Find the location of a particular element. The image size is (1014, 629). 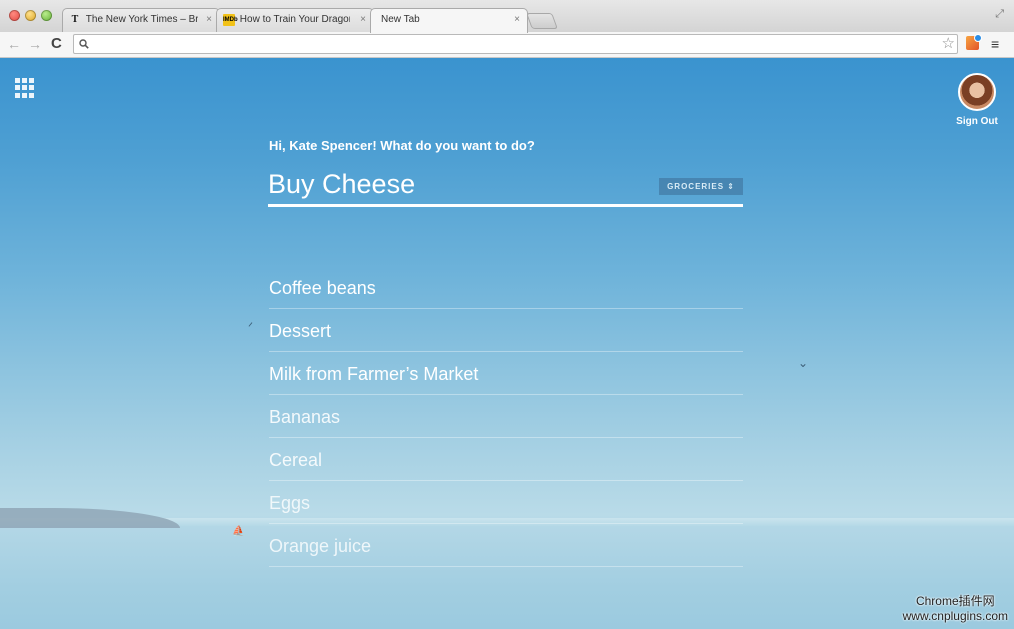

new-tab-button is located at coordinates (542, 21).